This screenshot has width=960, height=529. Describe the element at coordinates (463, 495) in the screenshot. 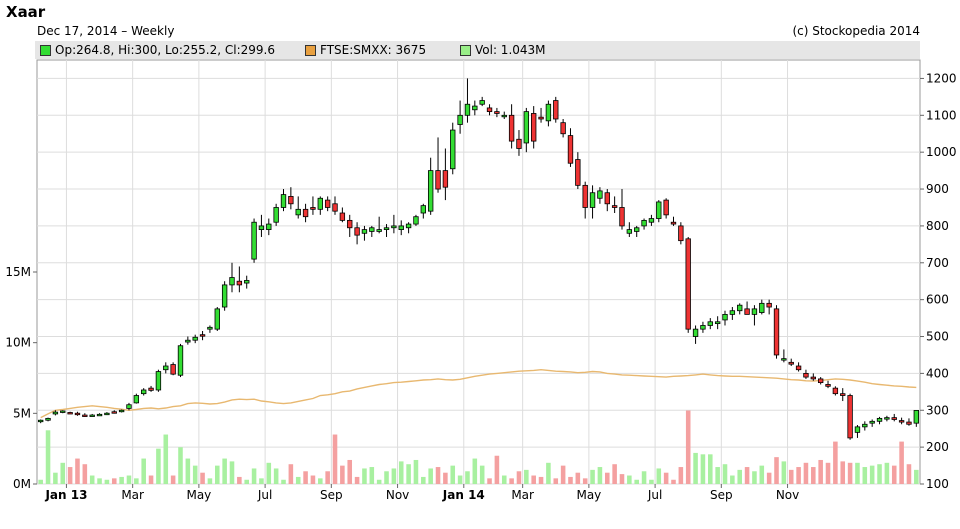

I see `x-tick-label: Jan 14` at that location.